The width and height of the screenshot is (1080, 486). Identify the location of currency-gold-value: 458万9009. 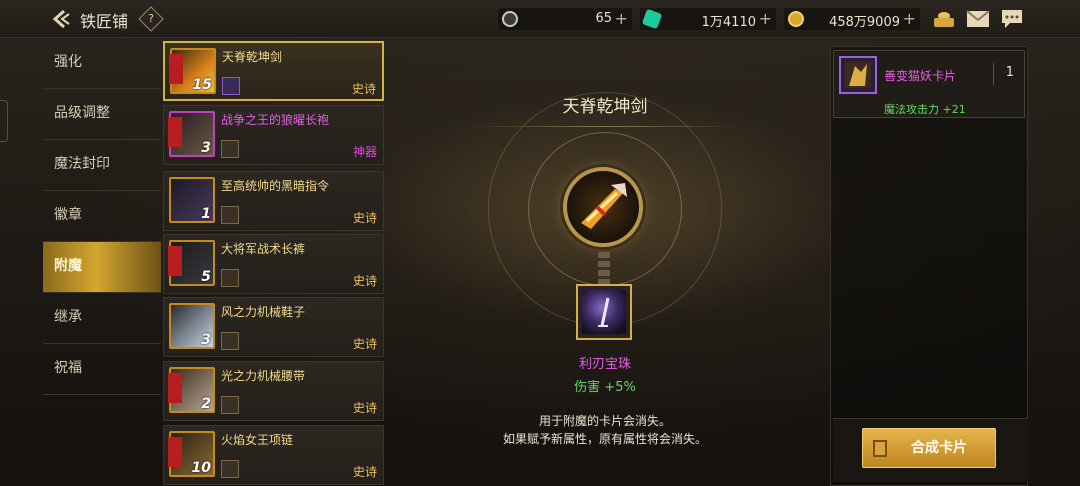
(864, 22).